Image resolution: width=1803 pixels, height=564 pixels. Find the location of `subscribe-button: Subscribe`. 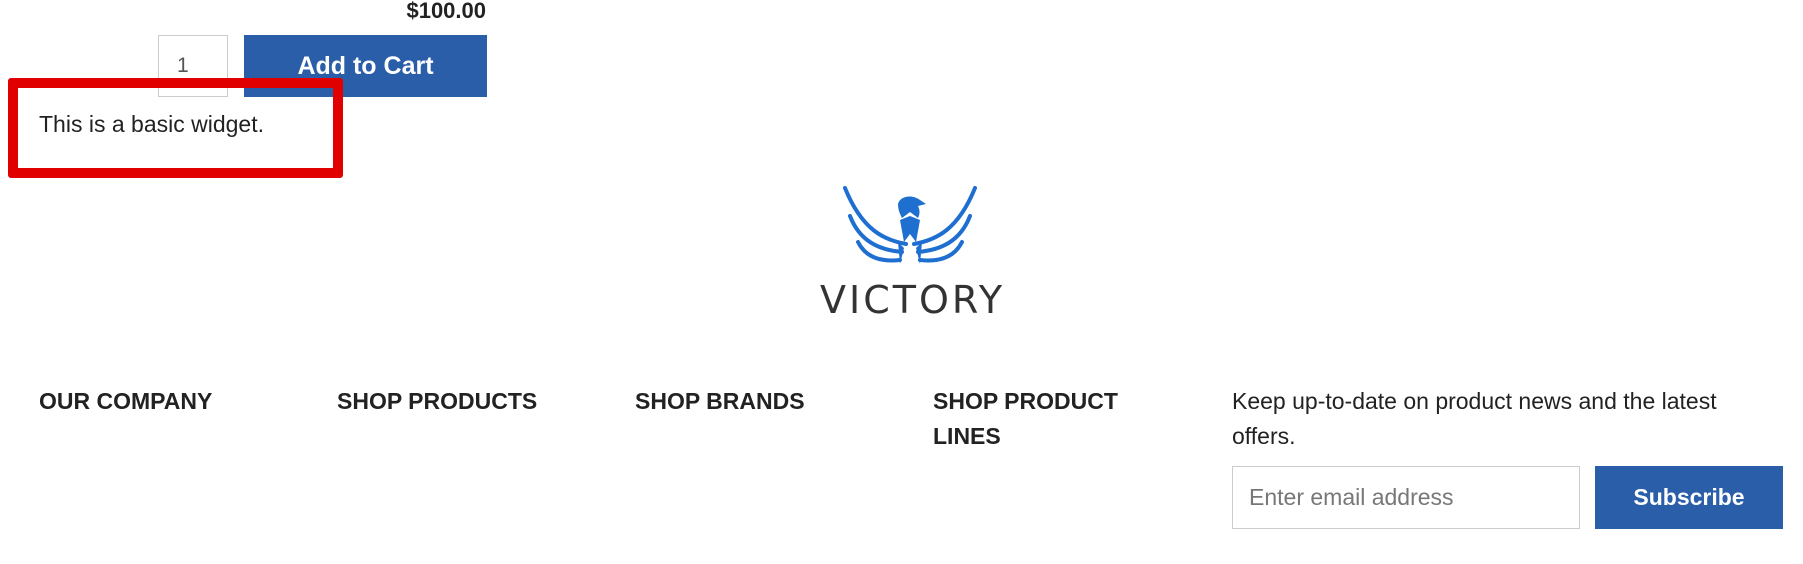

subscribe-button: Subscribe is located at coordinates (1689, 497).